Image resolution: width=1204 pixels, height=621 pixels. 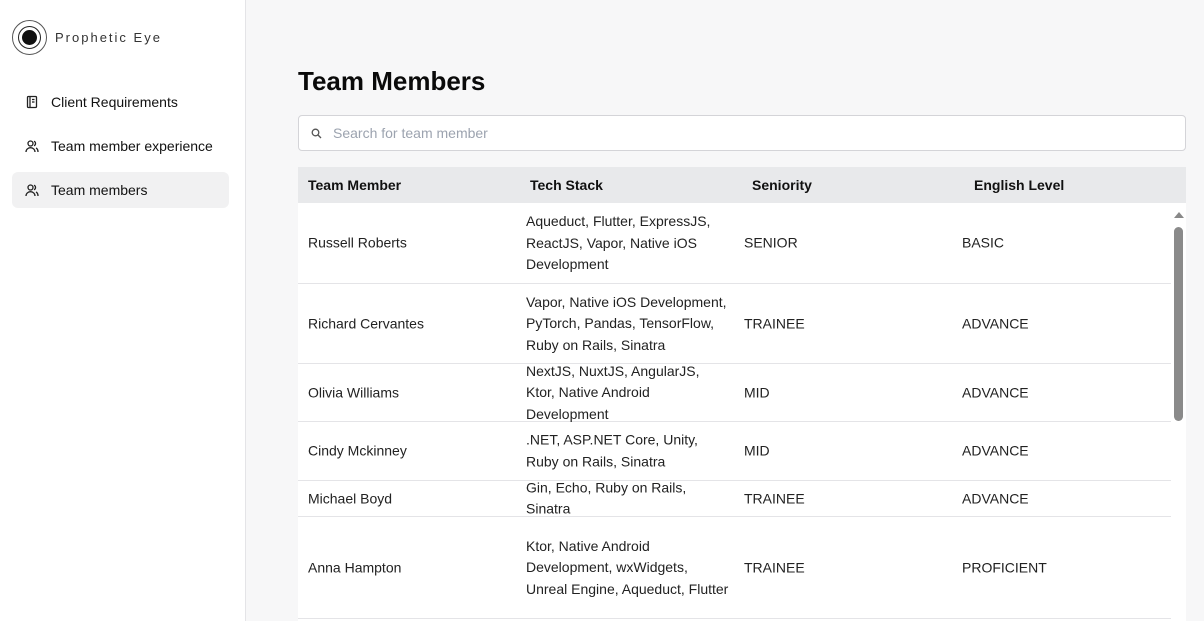 I want to click on search-icon, so click(x=316, y=133).